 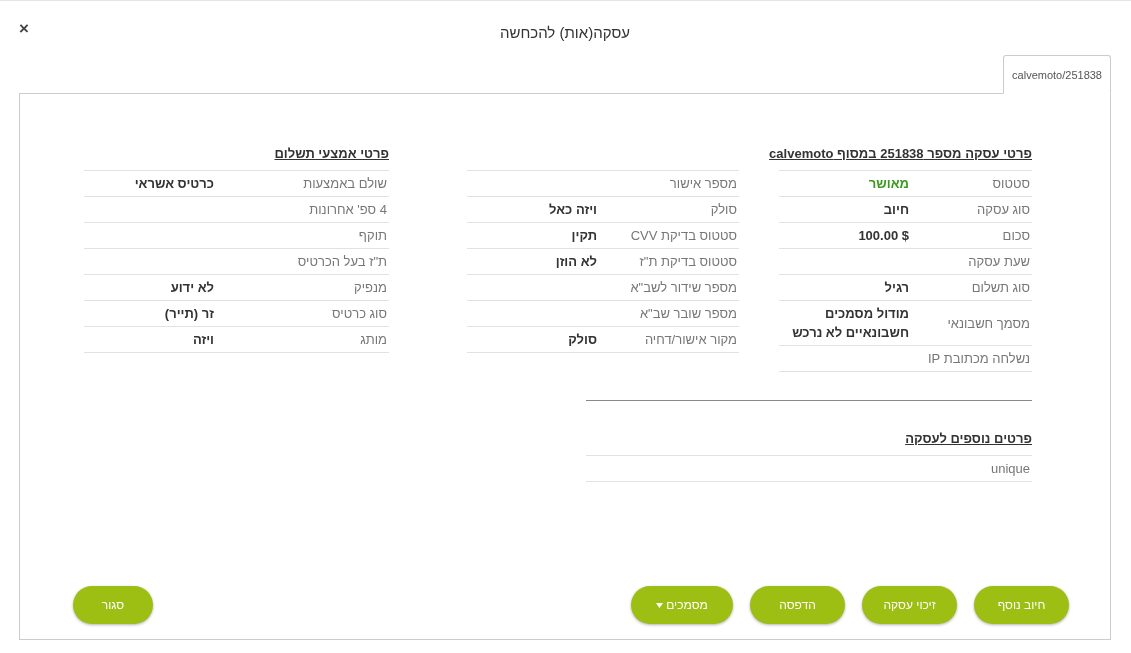 What do you see at coordinates (691, 339) in the screenshot?
I see `field-label: מקור אישור/דחיה` at bounding box center [691, 339].